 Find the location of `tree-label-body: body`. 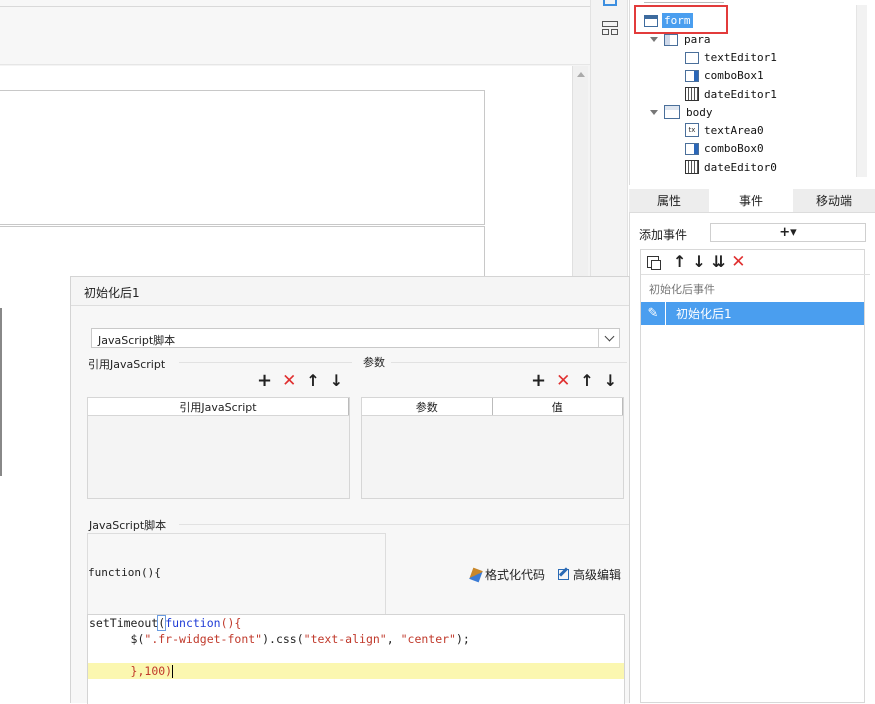

tree-label-body: body is located at coordinates (699, 112).